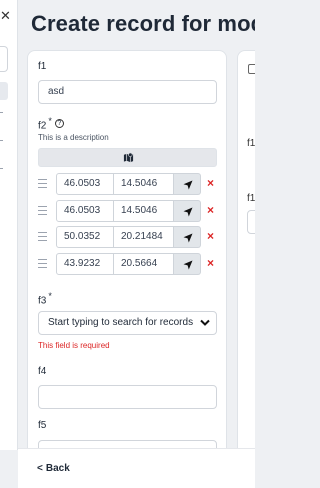  I want to click on longitude-input: 20.5664, so click(144, 263).